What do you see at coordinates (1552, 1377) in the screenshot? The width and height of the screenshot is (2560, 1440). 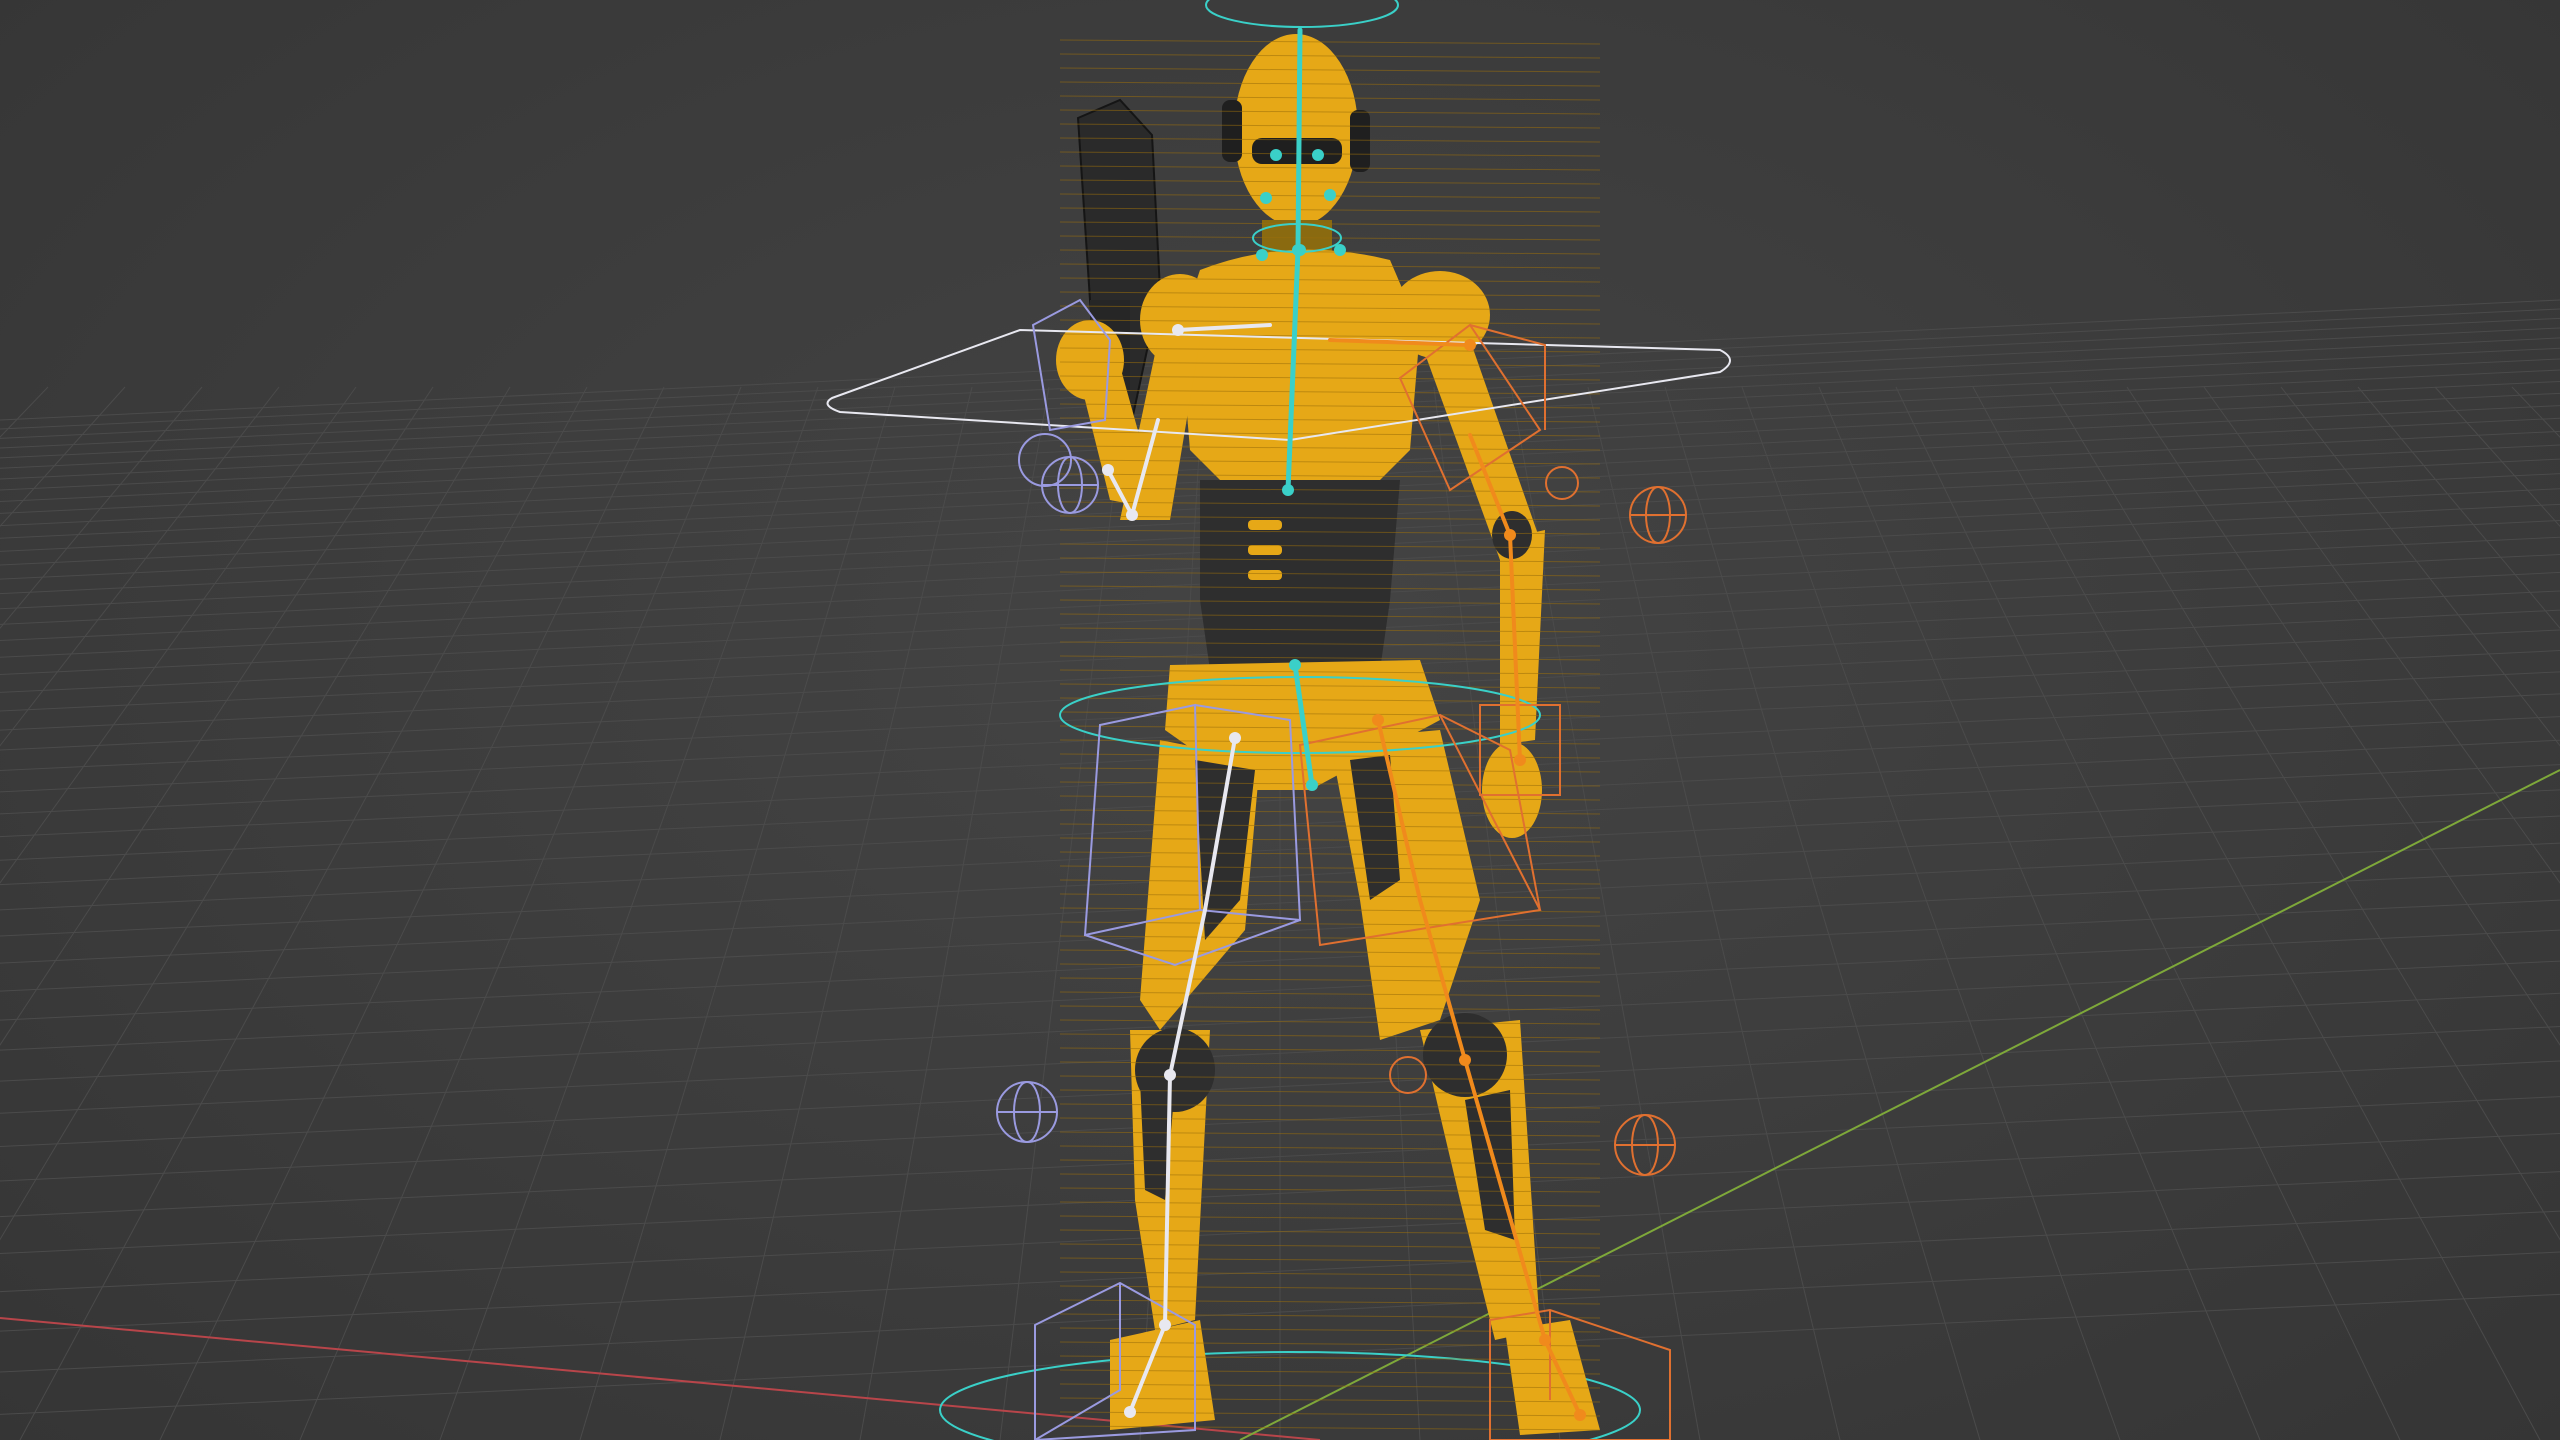 I see `robot-foot-right` at bounding box center [1552, 1377].